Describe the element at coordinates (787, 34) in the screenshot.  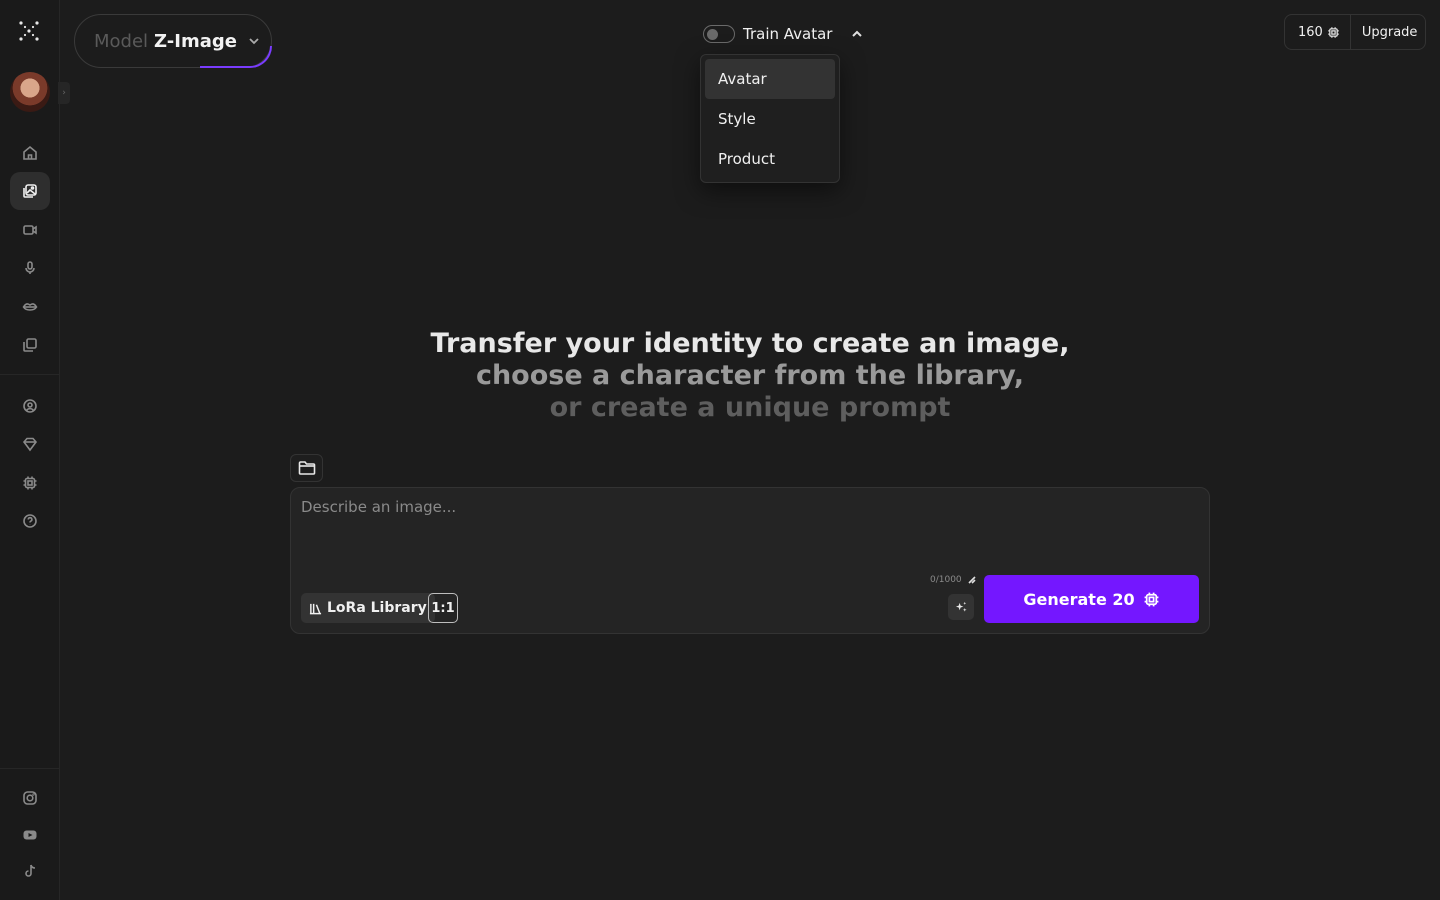
I see `train-avatar-label: Train Avatar` at that location.